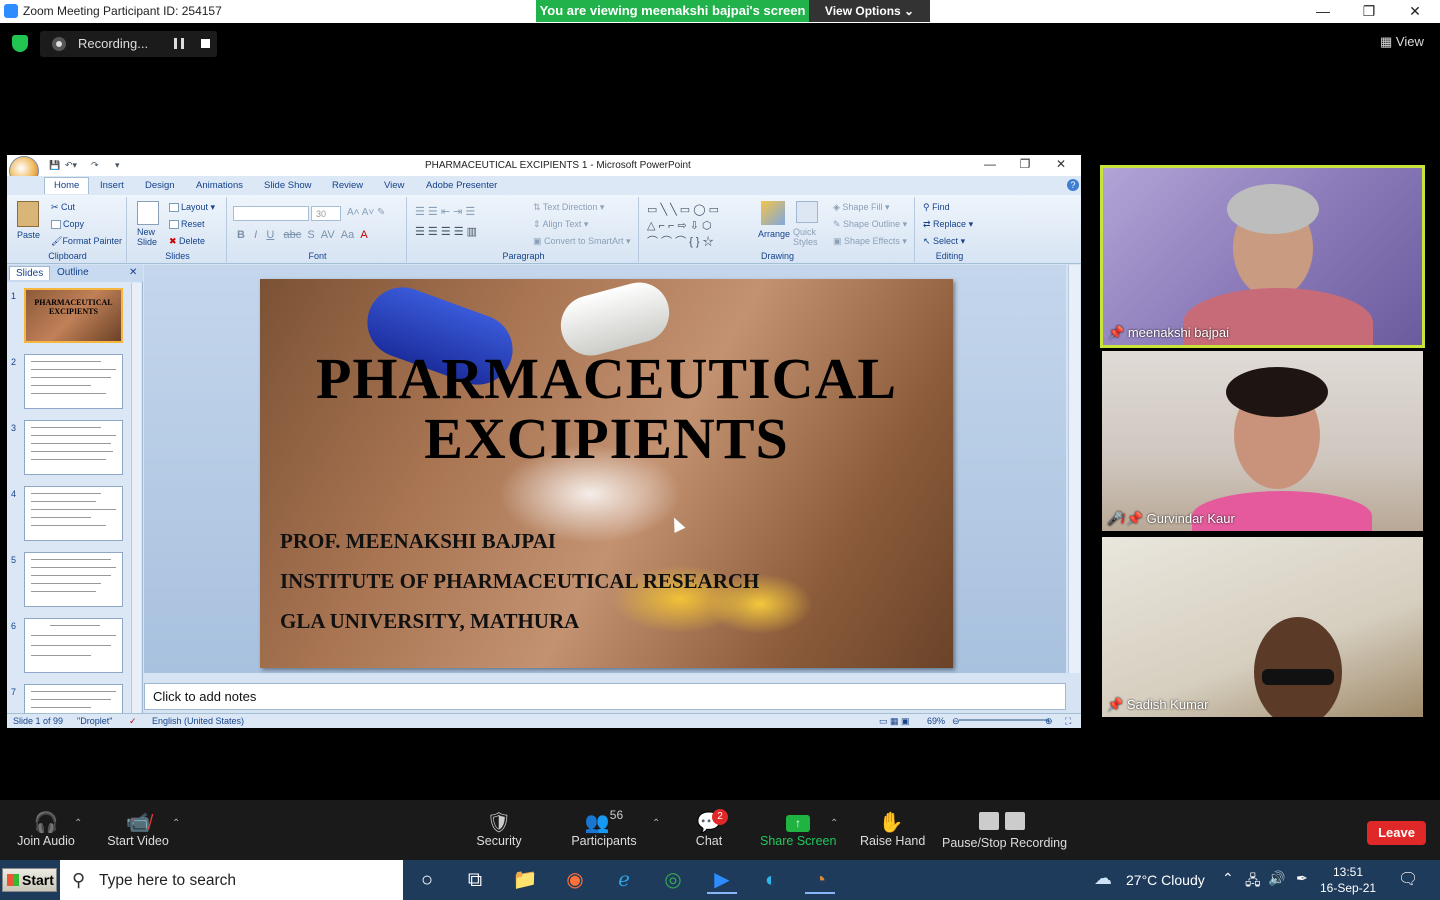 The image size is (1440, 900). I want to click on paste-button: Paste, so click(28, 235).